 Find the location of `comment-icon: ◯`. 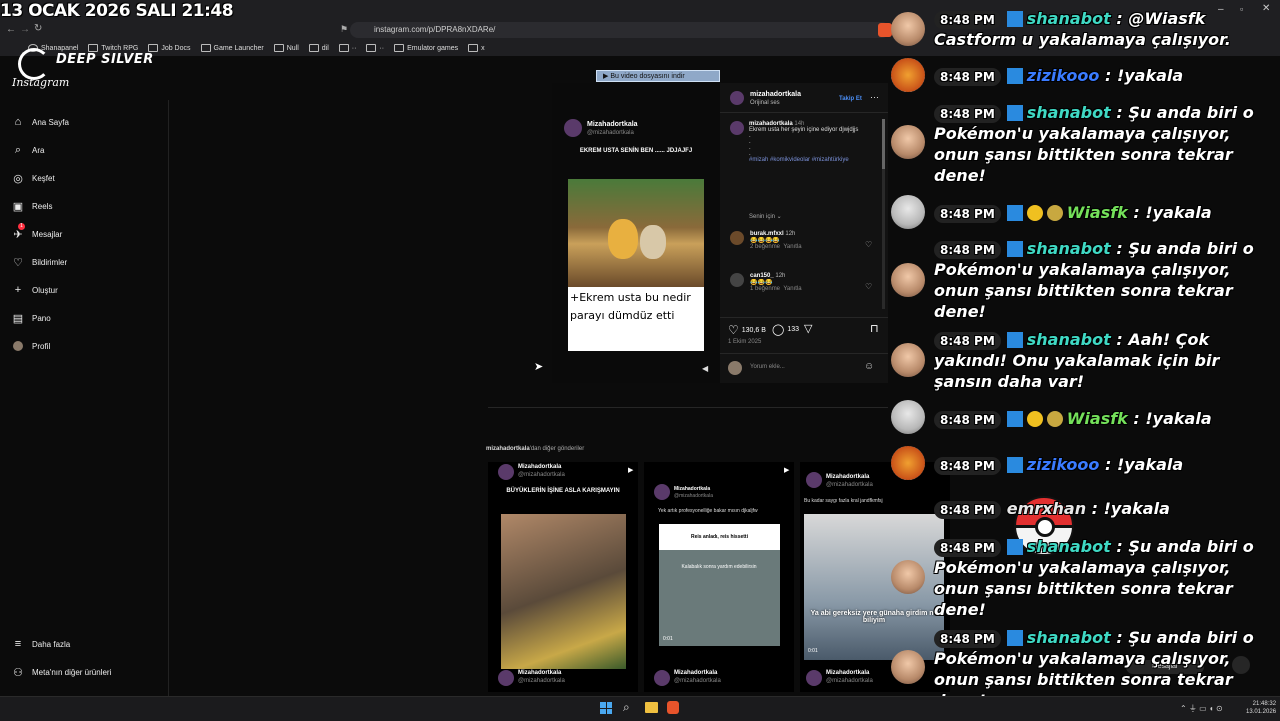

comment-icon: ◯ is located at coordinates (778, 329).